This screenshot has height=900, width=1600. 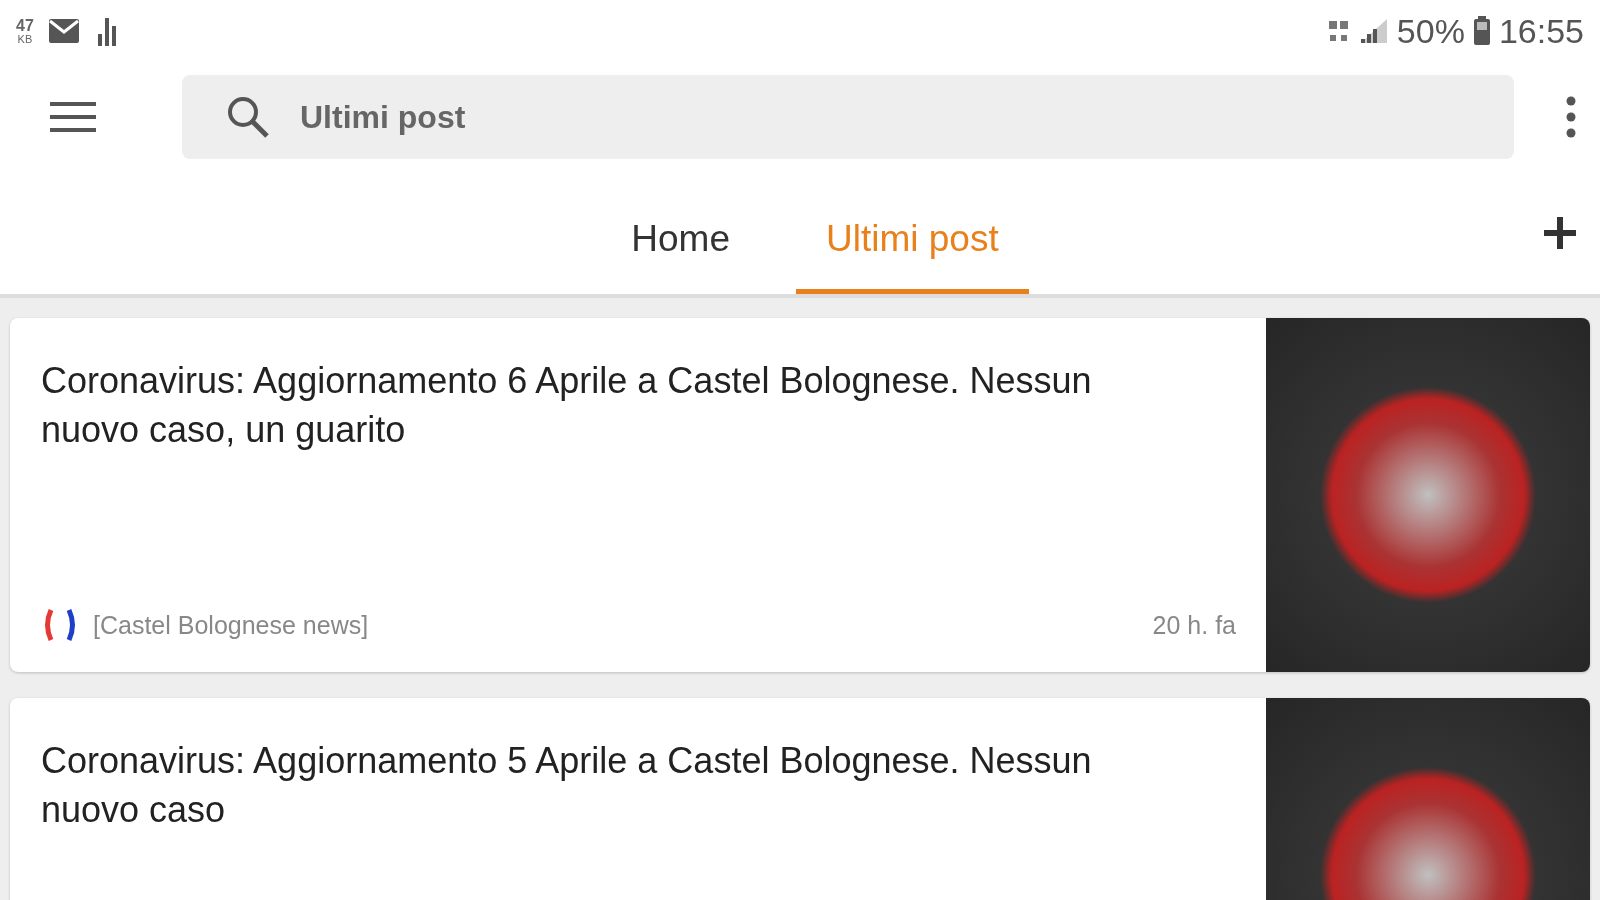 I want to click on more-options-icon, so click(x=1571, y=117).